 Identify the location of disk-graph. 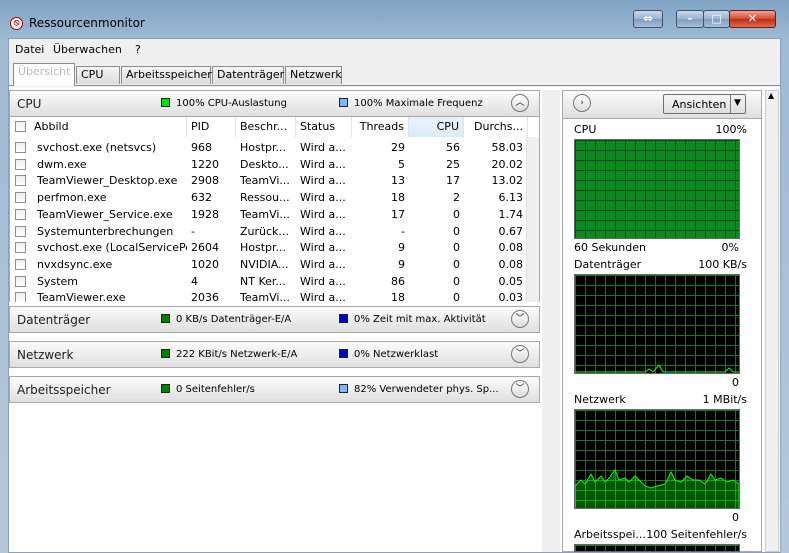
(657, 324).